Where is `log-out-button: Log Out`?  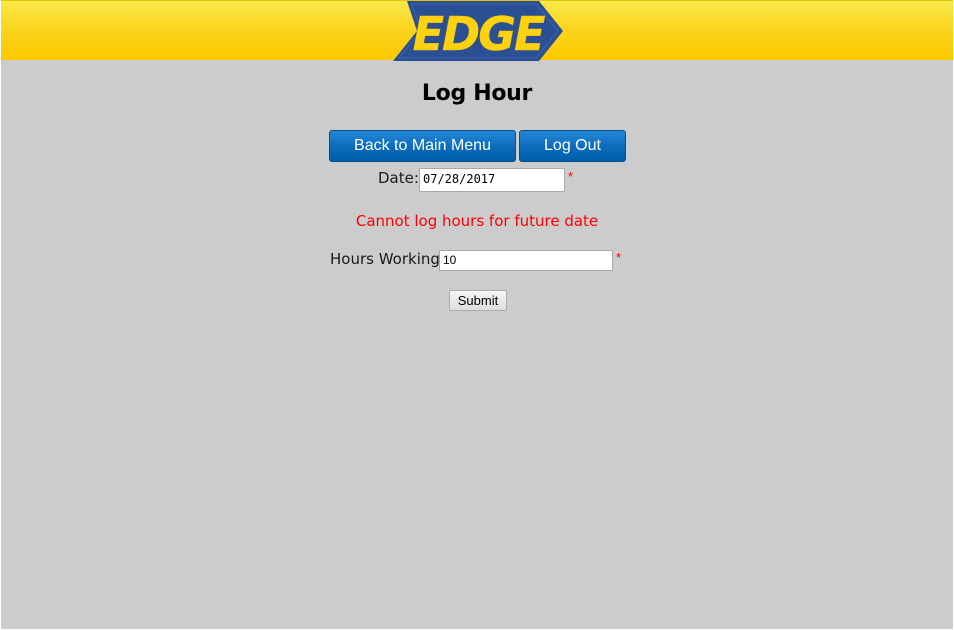 log-out-button: Log Out is located at coordinates (572, 146).